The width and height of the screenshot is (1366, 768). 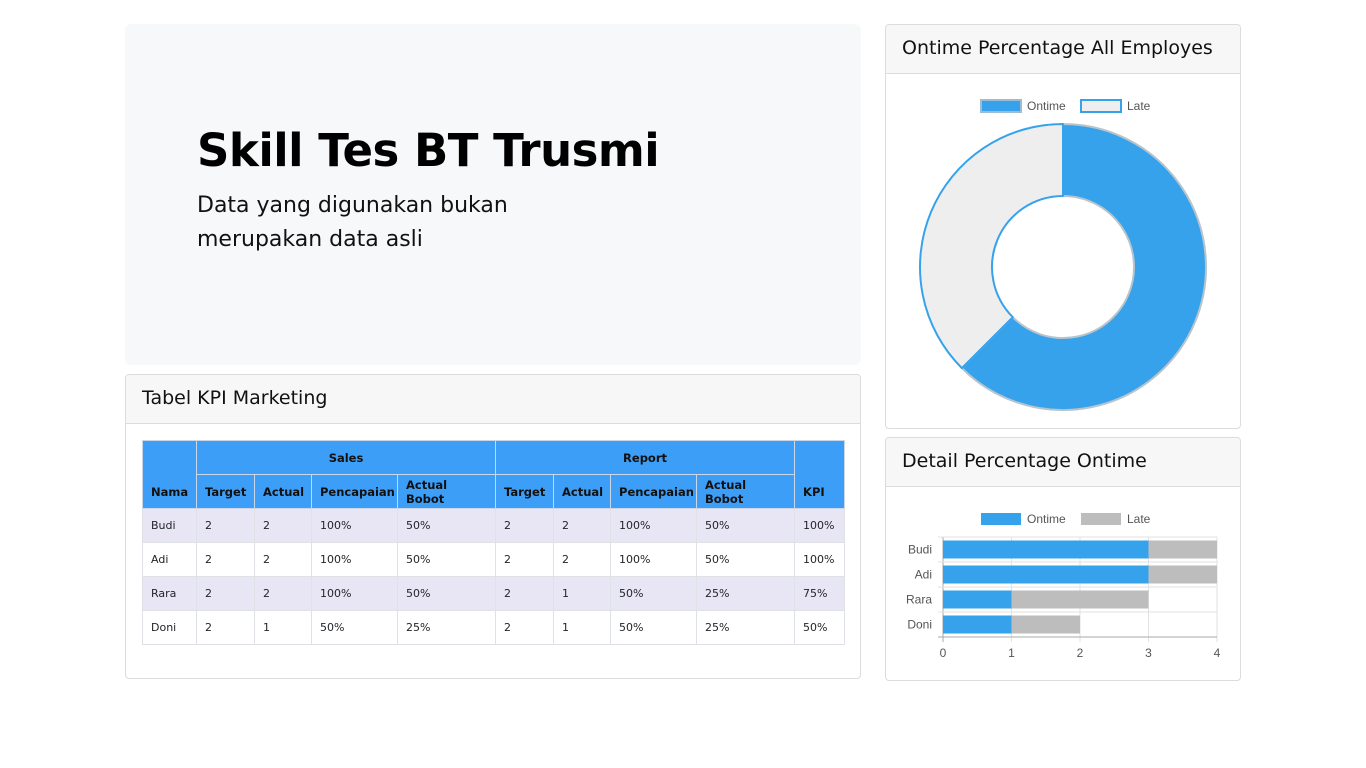 What do you see at coordinates (582, 491) in the screenshot?
I see `col-header-report-actual: Actual` at bounding box center [582, 491].